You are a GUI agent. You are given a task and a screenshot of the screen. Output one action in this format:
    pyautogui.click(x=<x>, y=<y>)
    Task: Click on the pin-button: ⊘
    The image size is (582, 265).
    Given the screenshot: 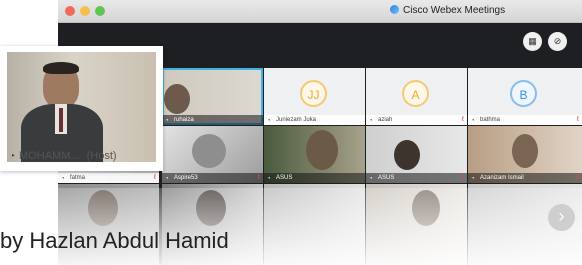 What is the action you would take?
    pyautogui.click(x=557, y=41)
    